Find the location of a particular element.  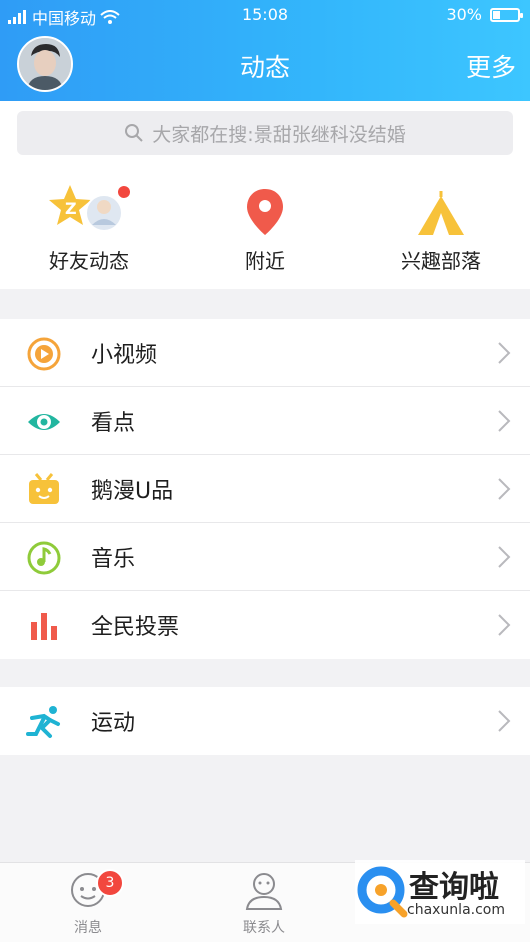

tv-box-icon is located at coordinates (44, 488).